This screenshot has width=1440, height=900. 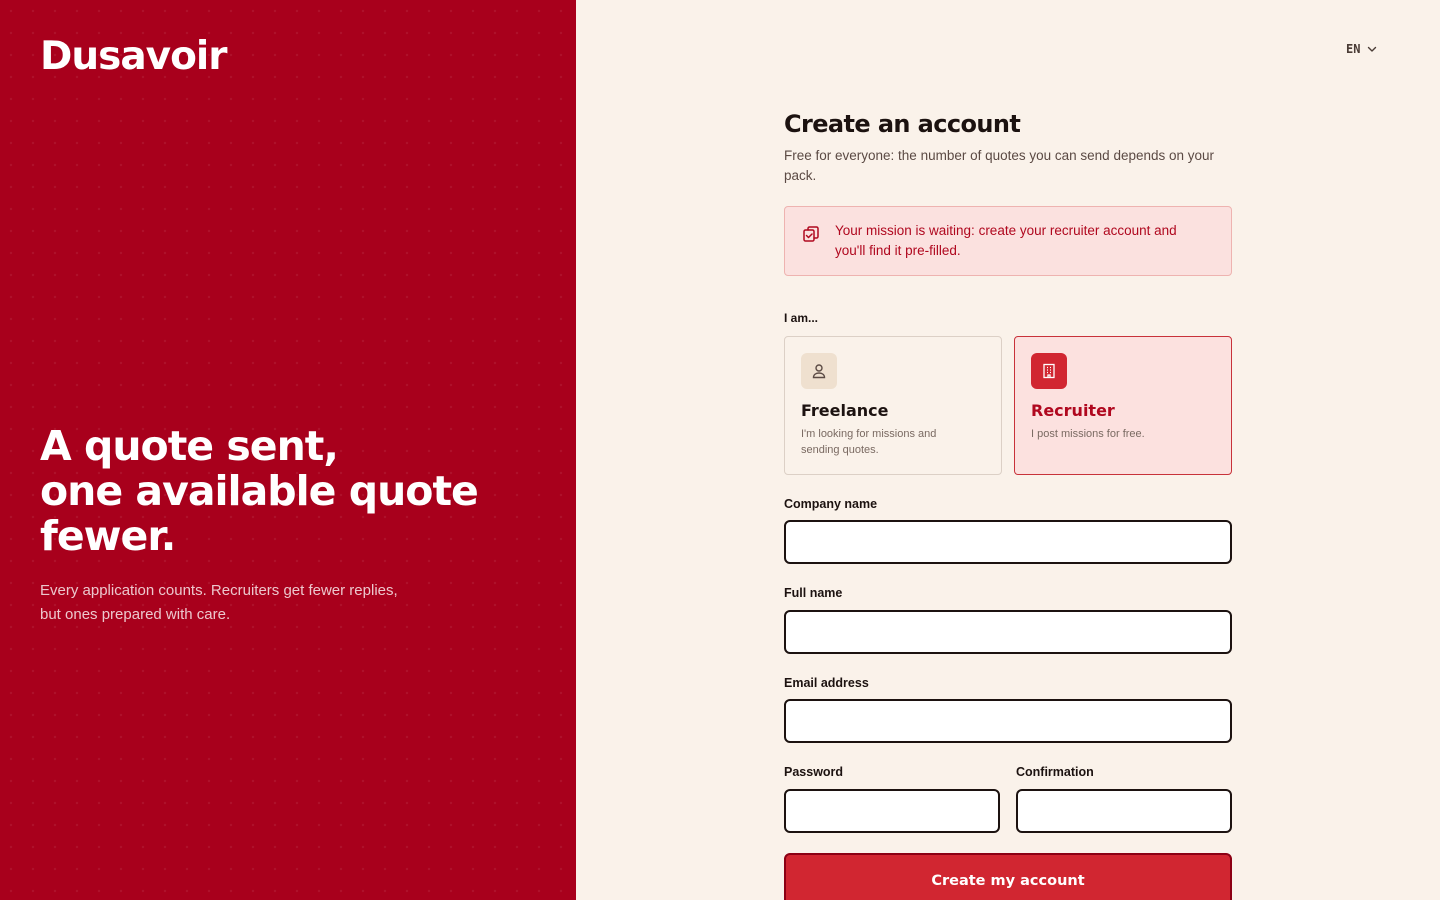 I want to click on create-account-button: Create my account, so click(x=1008, y=876).